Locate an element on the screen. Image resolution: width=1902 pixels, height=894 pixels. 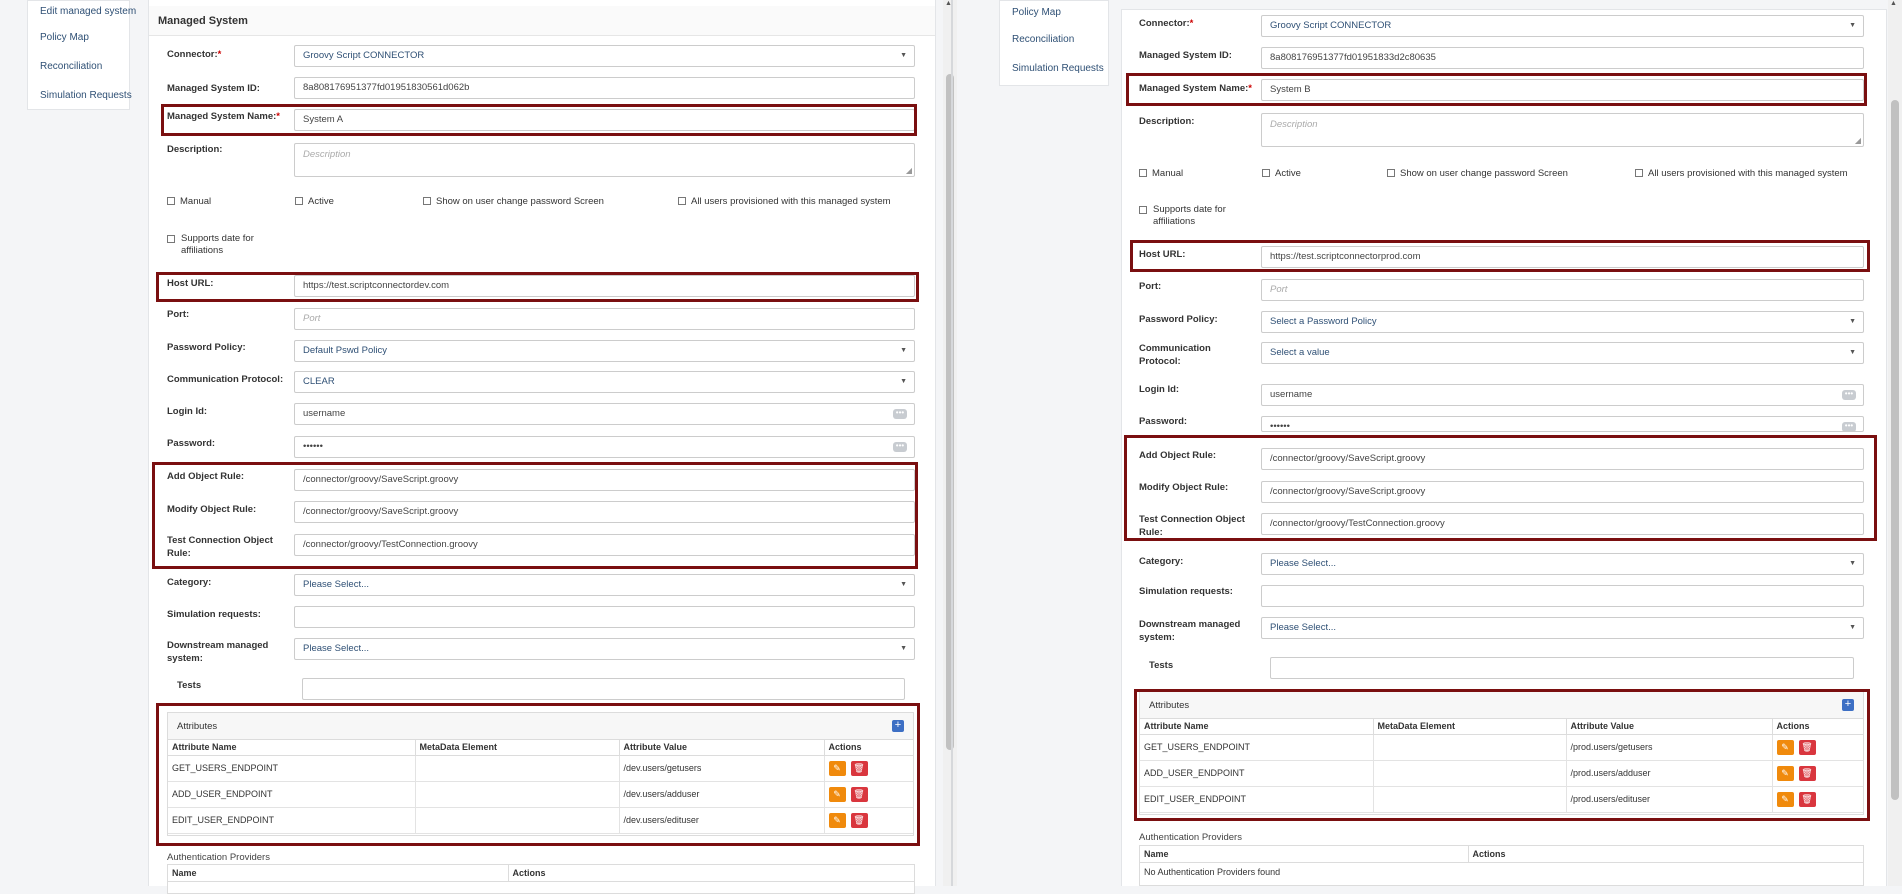
communication-protocol-select: CLEAR ▼ is located at coordinates (604, 382).